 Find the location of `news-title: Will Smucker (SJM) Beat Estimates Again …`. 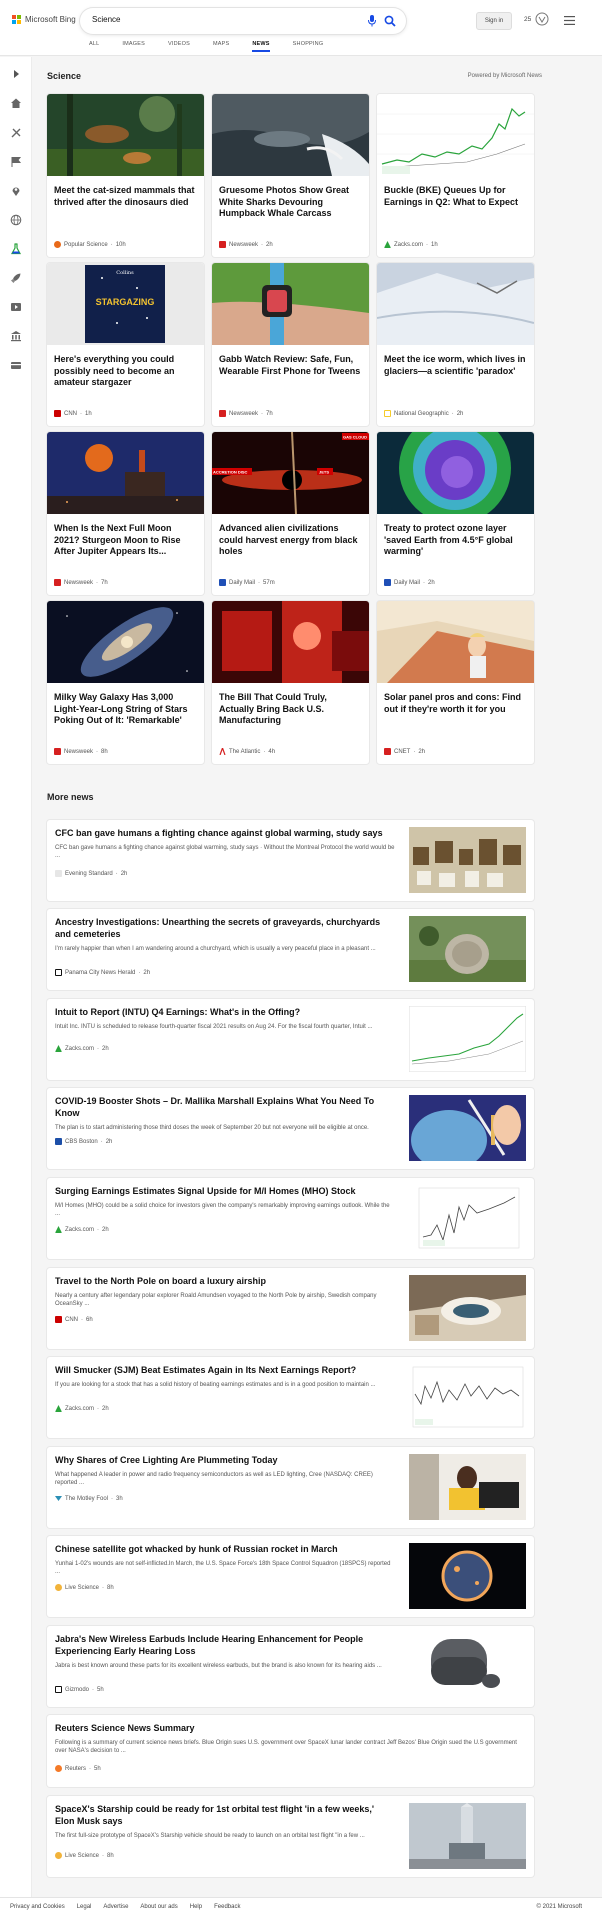

news-title: Will Smucker (SJM) Beat Estimates Again … is located at coordinates (225, 1370).